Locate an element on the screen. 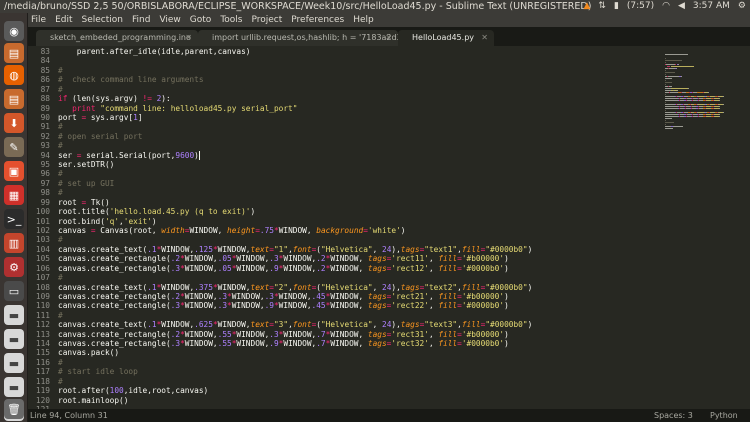 This screenshot has height=422, width=750. code-token: .3 is located at coordinates (274, 259).